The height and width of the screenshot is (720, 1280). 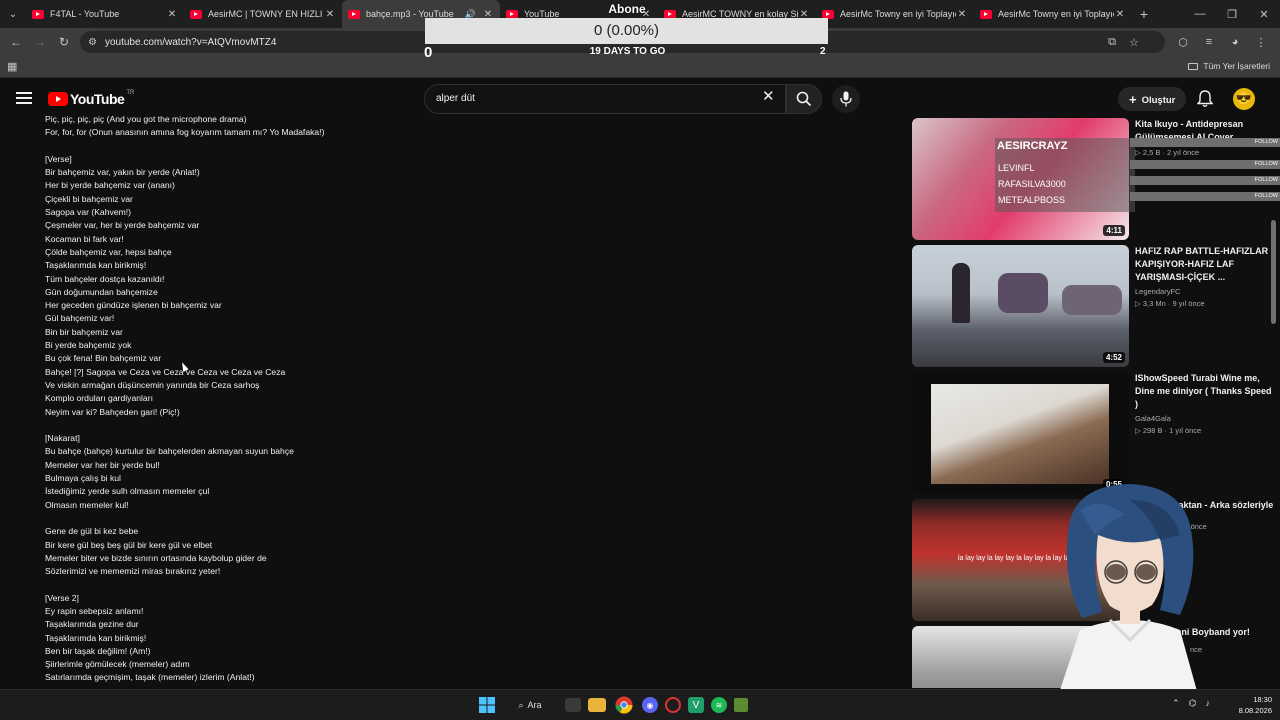 What do you see at coordinates (768, 97) in the screenshot?
I see `clear-search-icon: ✕` at bounding box center [768, 97].